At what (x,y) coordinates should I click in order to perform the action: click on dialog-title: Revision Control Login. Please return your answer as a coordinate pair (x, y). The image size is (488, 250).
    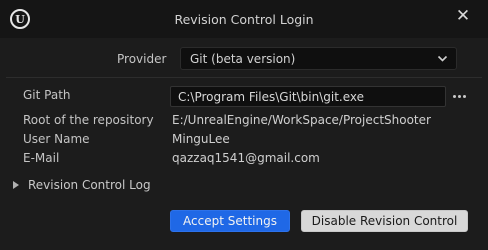
    Looking at the image, I should click on (244, 19).